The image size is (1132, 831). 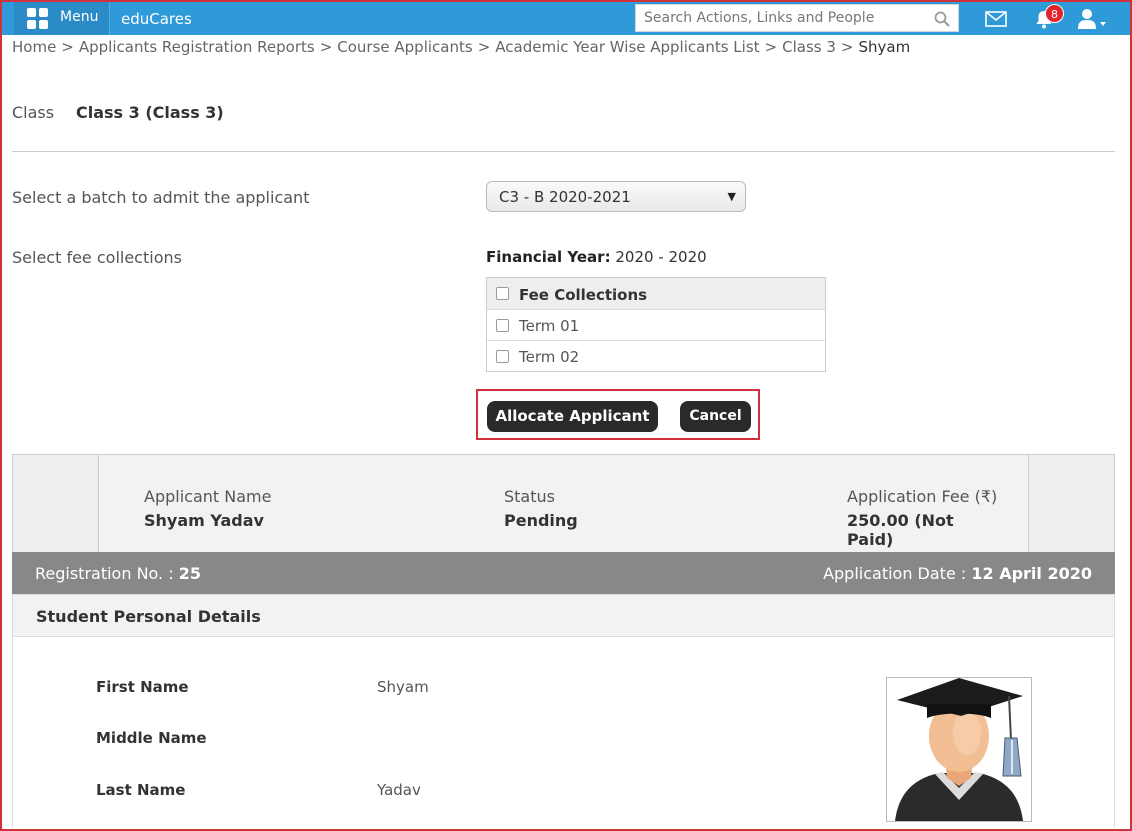 What do you see at coordinates (1031, 573) in the screenshot?
I see `application-date-value: 12 April 2020` at bounding box center [1031, 573].